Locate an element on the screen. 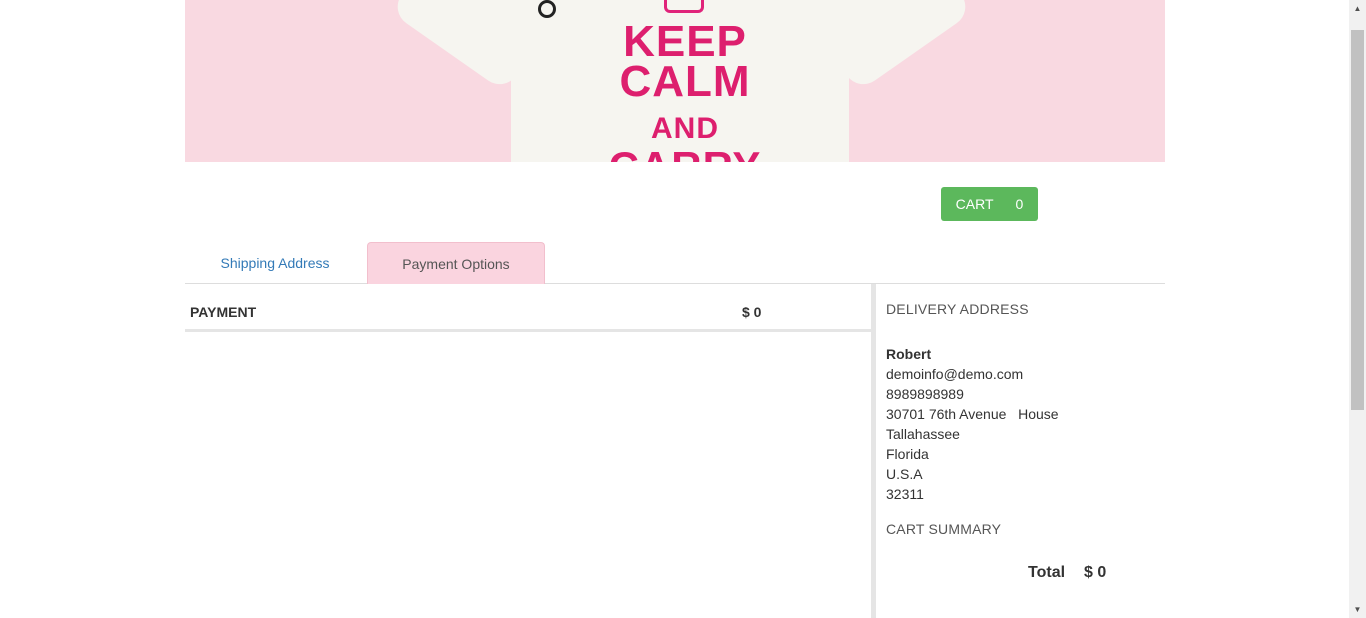 The height and width of the screenshot is (618, 1366). tab-payment-options: Payment Options is located at coordinates (456, 263).